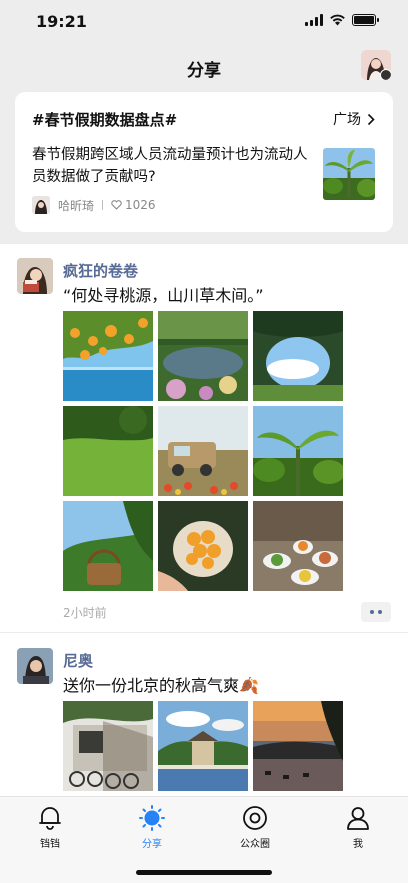  I want to click on tab-label: 我, so click(358, 844).